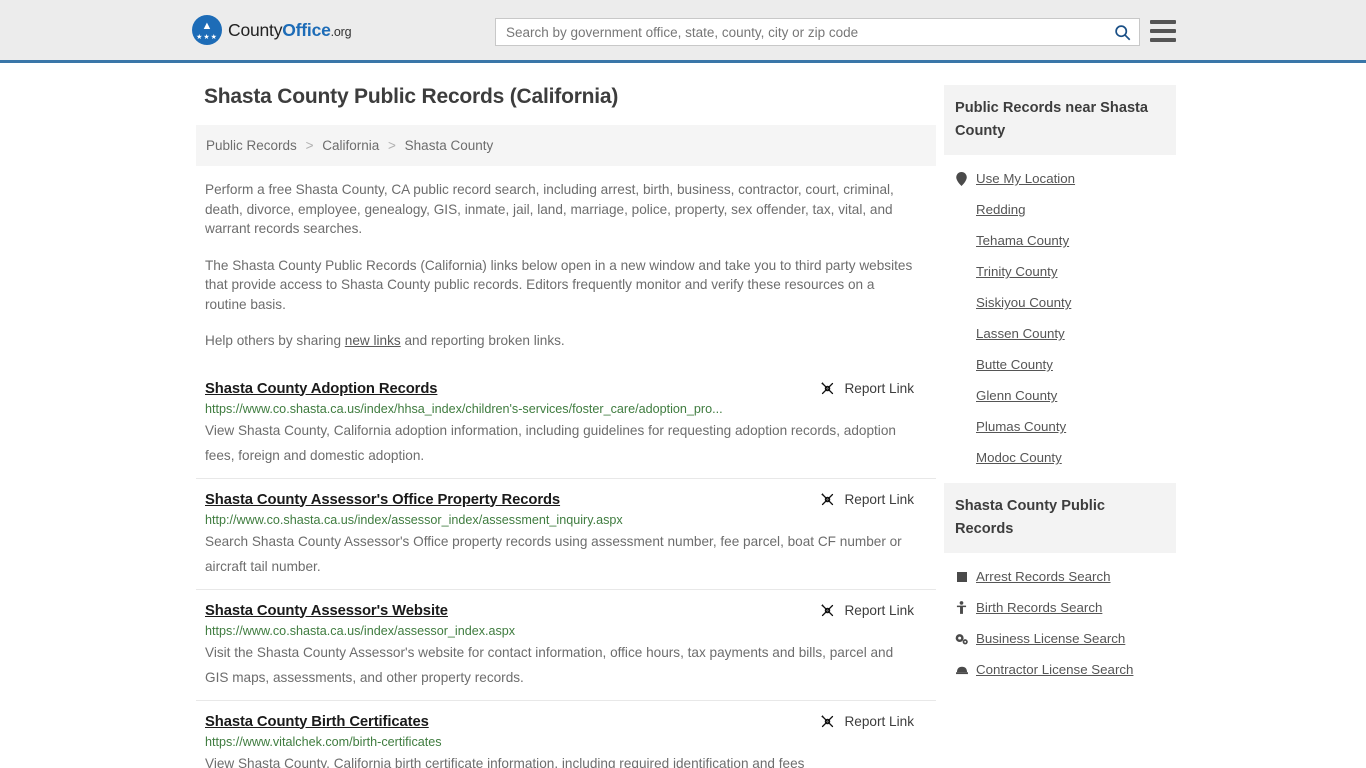 Image resolution: width=1366 pixels, height=768 pixels. I want to click on brand-prefix: County, so click(255, 29).